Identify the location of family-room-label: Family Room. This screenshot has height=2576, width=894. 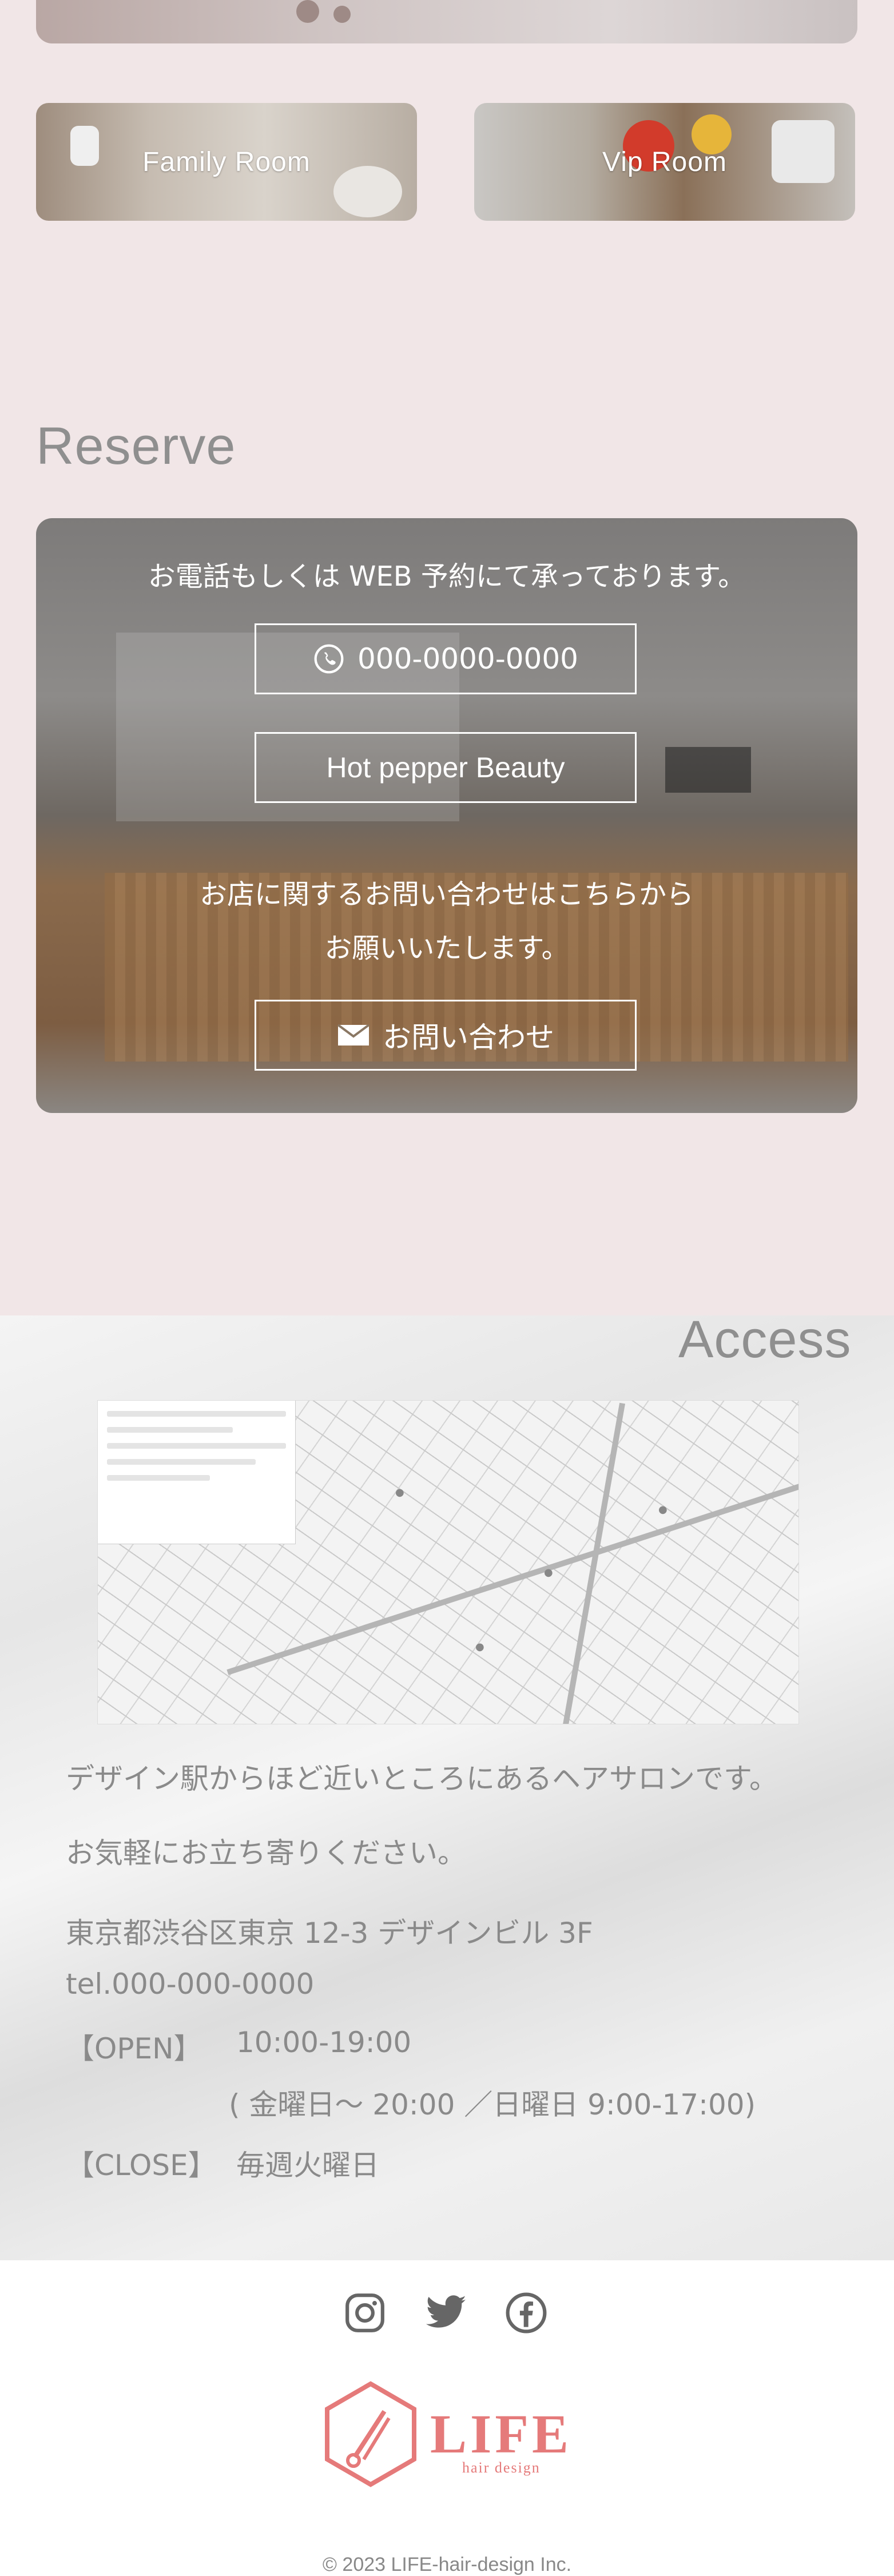
(226, 161).